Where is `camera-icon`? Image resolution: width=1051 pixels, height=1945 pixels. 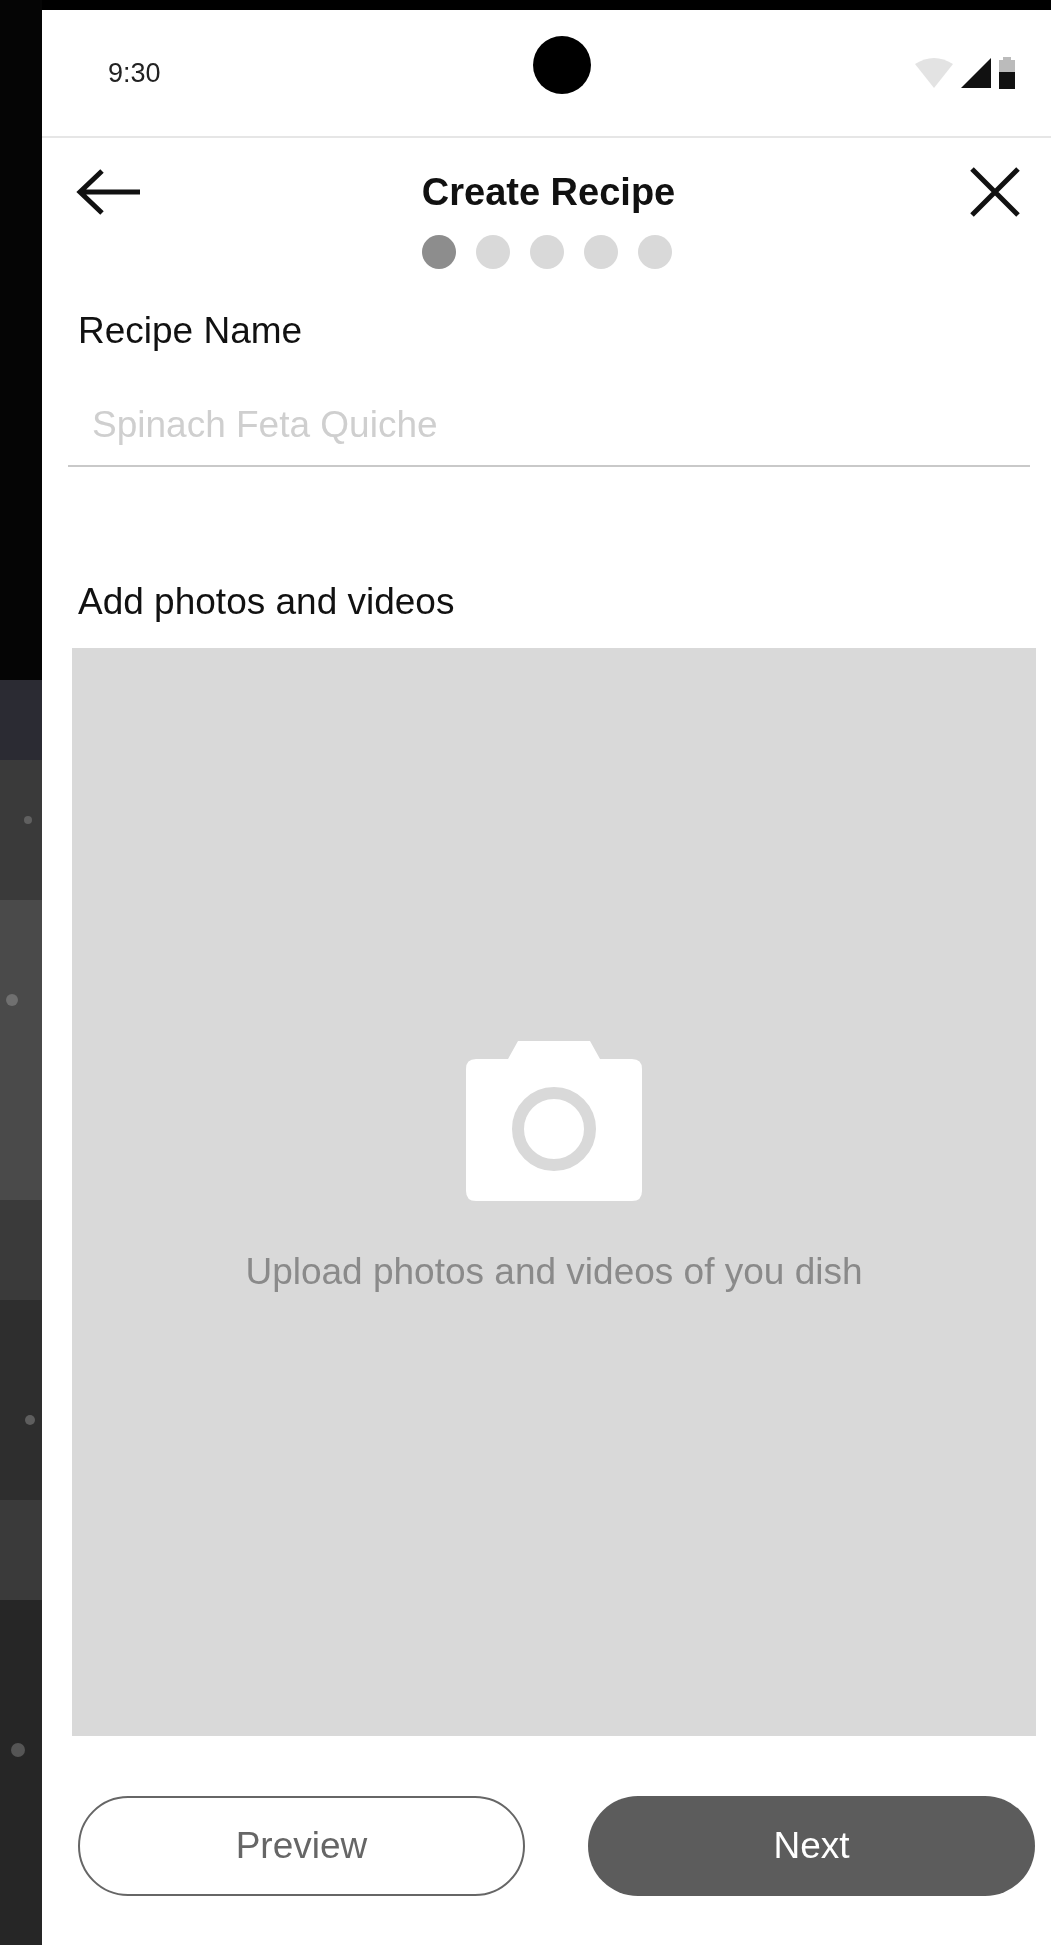
camera-icon is located at coordinates (554, 1121).